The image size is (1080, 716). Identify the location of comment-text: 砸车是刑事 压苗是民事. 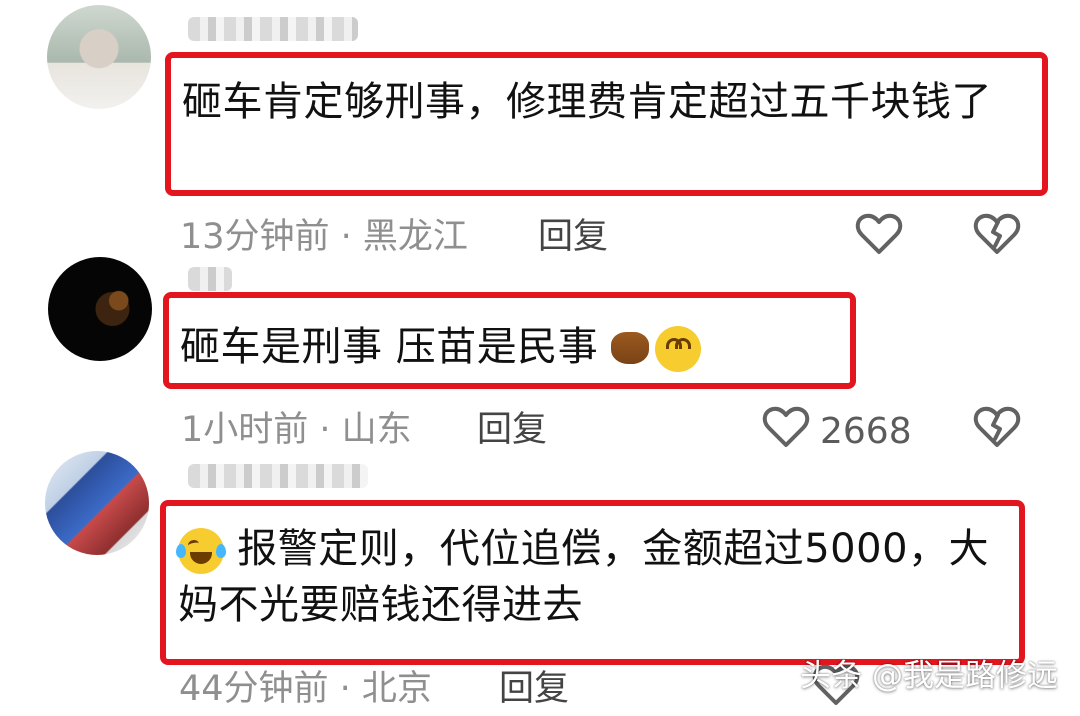
(389, 347).